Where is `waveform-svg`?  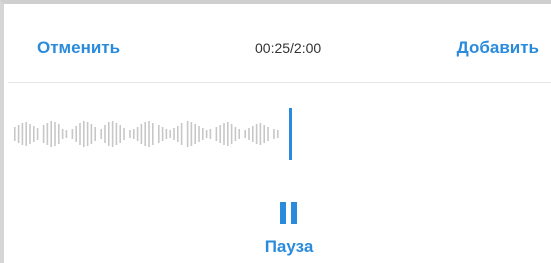
waveform-svg is located at coordinates (153, 134).